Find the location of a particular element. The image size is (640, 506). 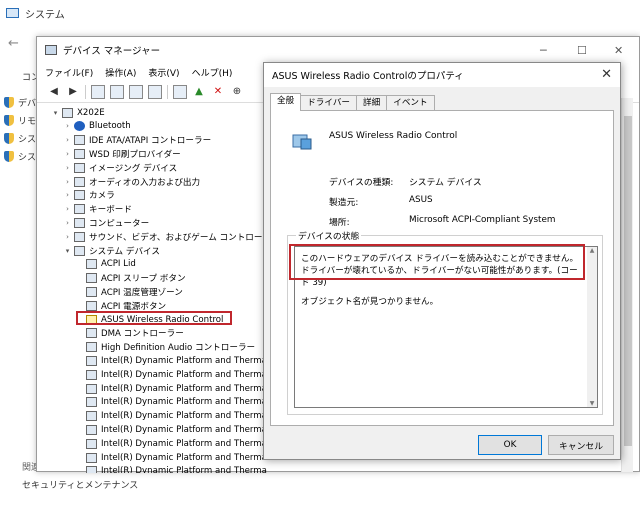

sidebar-item-4: シス is located at coordinates (20, 156).